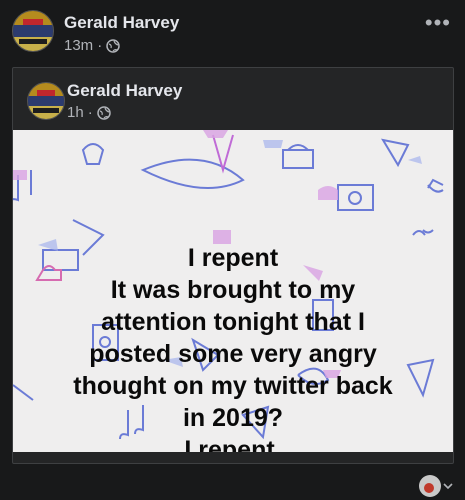 The height and width of the screenshot is (500, 465). I want to click on shared-profile-avatar, so click(46, 101).